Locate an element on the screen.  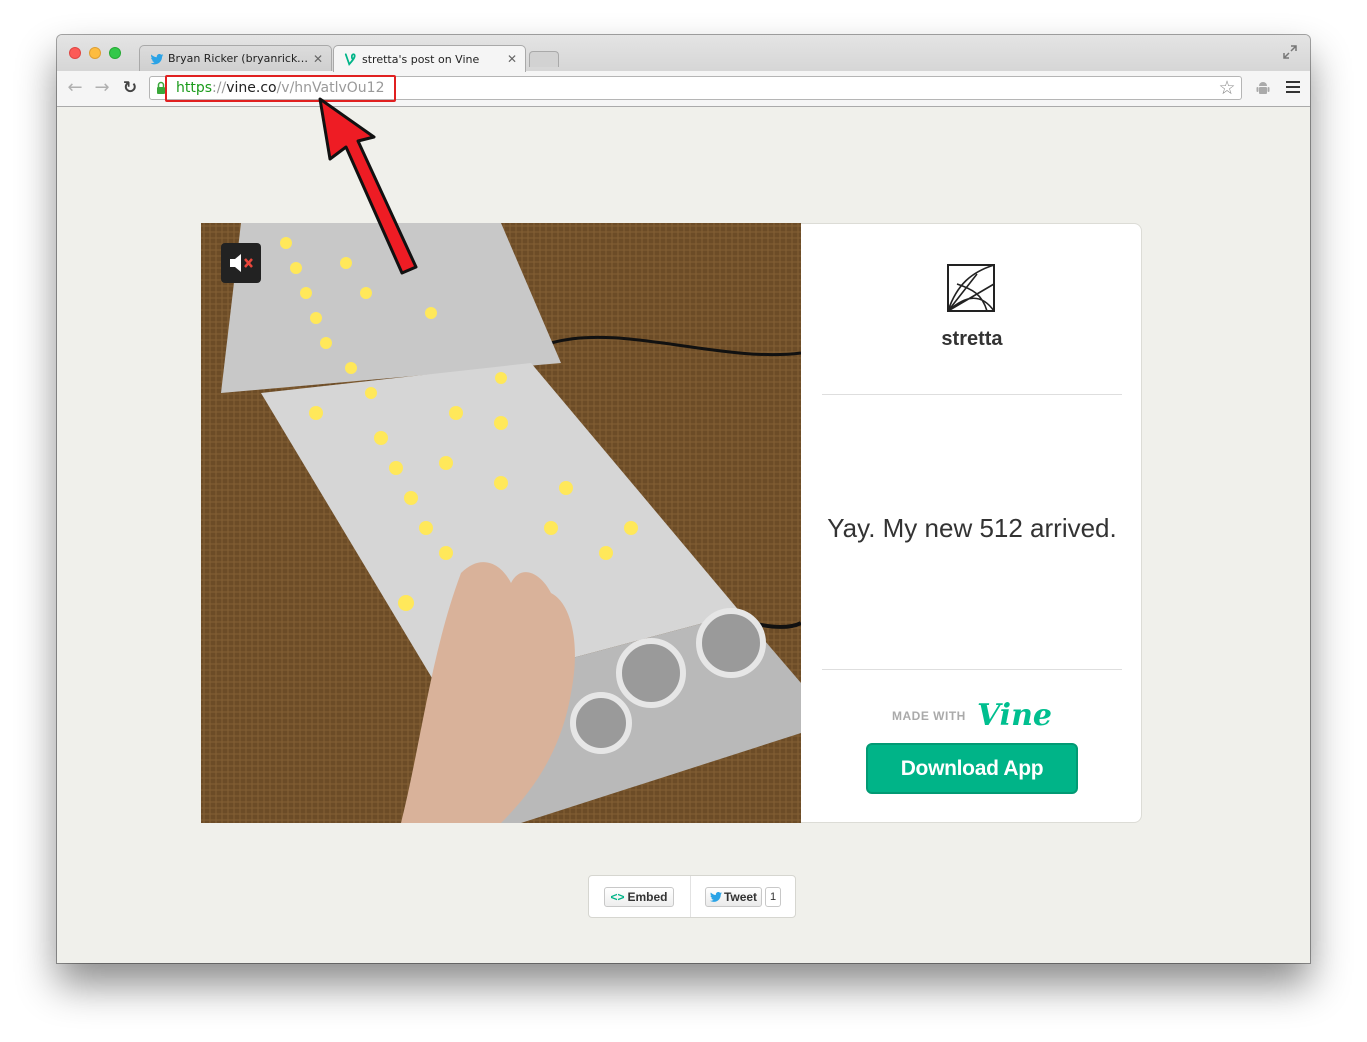
vine-v-icon is located at coordinates (350, 59).